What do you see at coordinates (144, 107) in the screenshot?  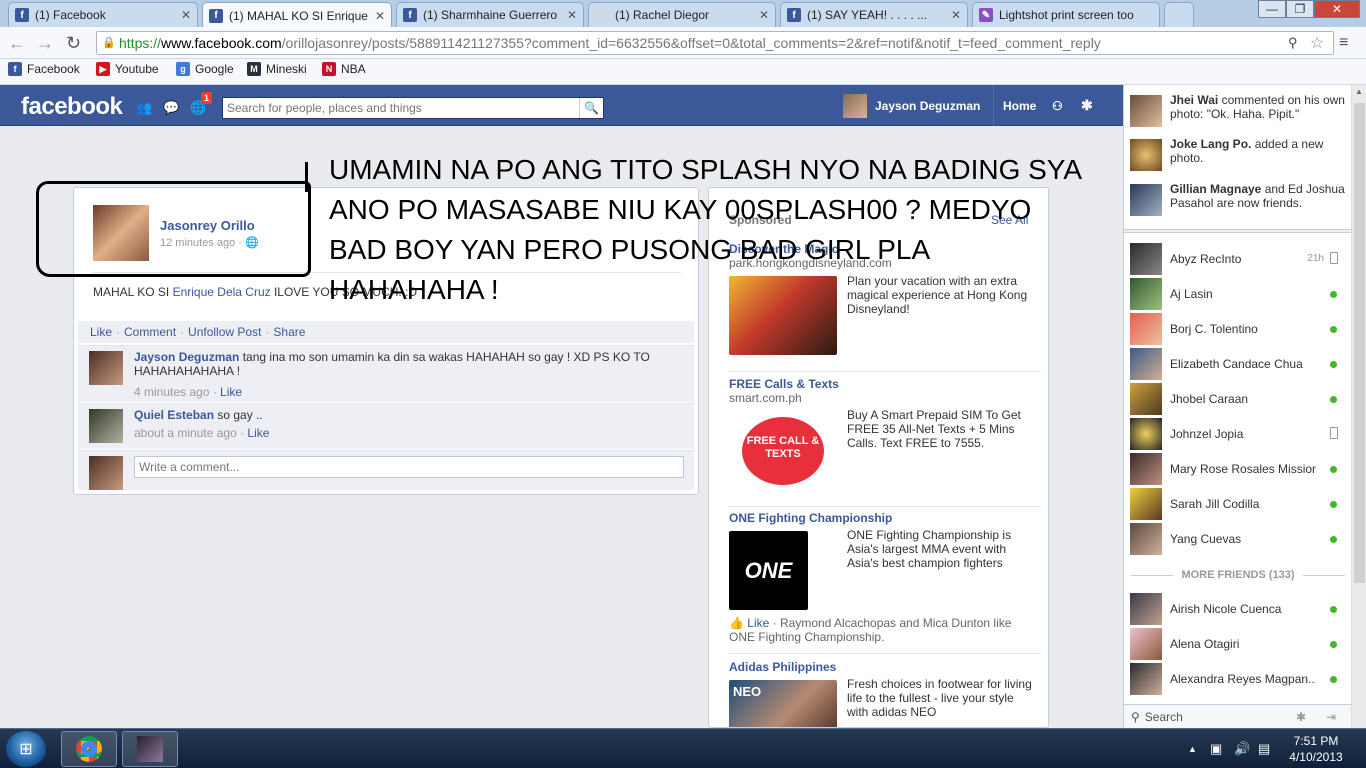 I see `friend-requests-icon: 👥` at bounding box center [144, 107].